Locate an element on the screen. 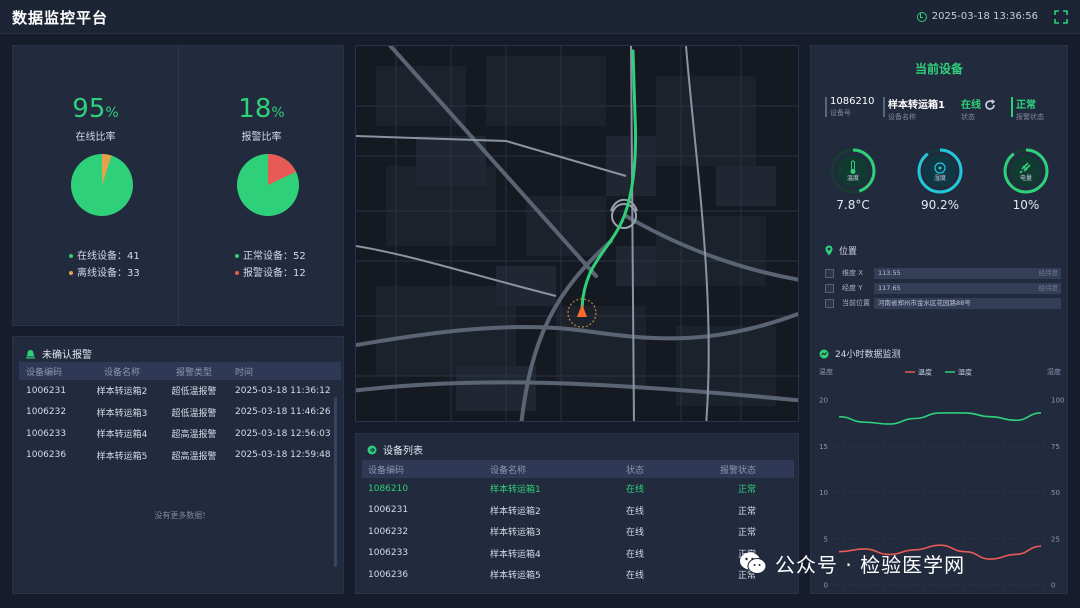 The height and width of the screenshot is (608, 1080). temperature-gauge: 温度 is located at coordinates (853, 171).